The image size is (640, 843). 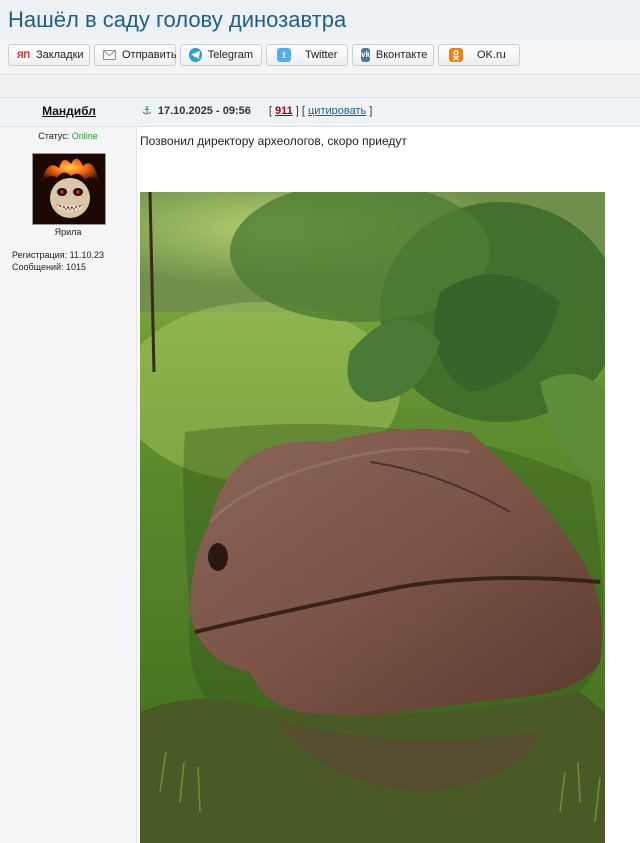 What do you see at coordinates (284, 111) in the screenshot?
I see `post-rating: 911` at bounding box center [284, 111].